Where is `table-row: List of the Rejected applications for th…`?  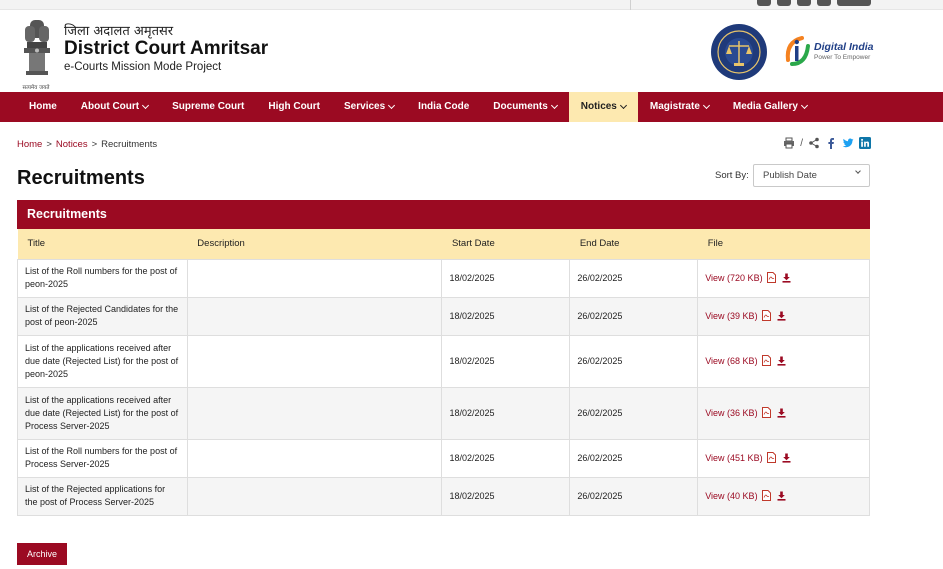
table-row: List of the Rejected applications for th… is located at coordinates (443, 496).